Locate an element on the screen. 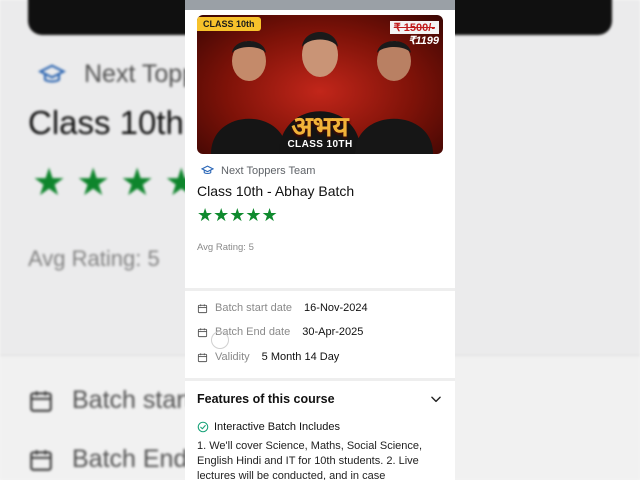 This screenshot has width=640, height=480. course-title: Class 10th - Abhay Batch is located at coordinates (276, 191).